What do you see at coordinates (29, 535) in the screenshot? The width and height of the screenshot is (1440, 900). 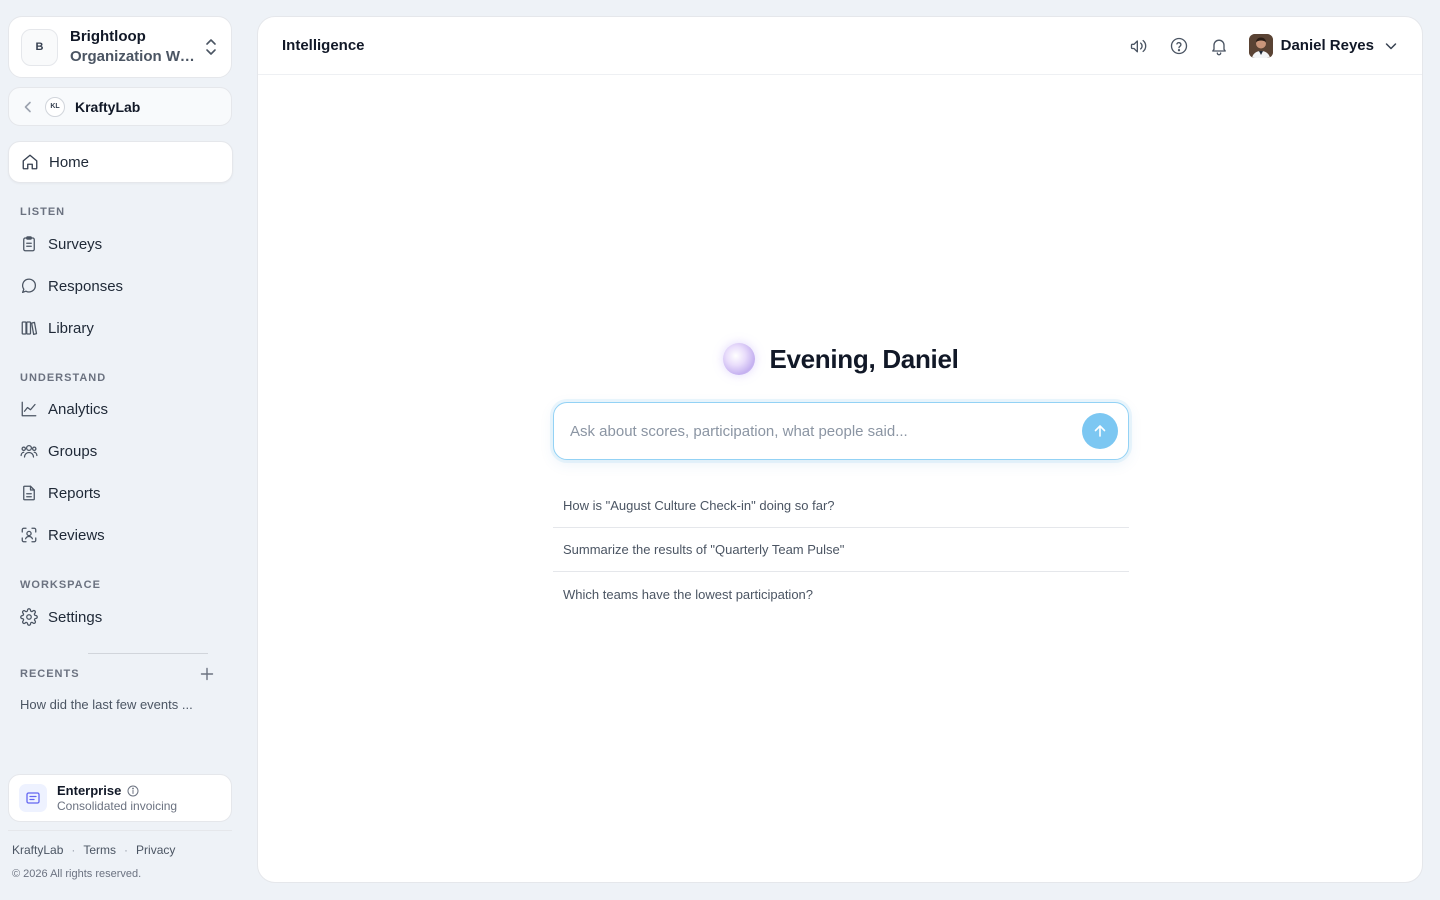 I see `scan-user-icon` at bounding box center [29, 535].